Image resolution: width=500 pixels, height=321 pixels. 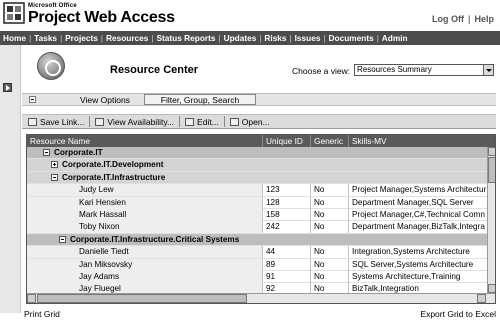 What do you see at coordinates (287, 288) in the screenshot?
I see `cell-unique-id: 92` at bounding box center [287, 288].